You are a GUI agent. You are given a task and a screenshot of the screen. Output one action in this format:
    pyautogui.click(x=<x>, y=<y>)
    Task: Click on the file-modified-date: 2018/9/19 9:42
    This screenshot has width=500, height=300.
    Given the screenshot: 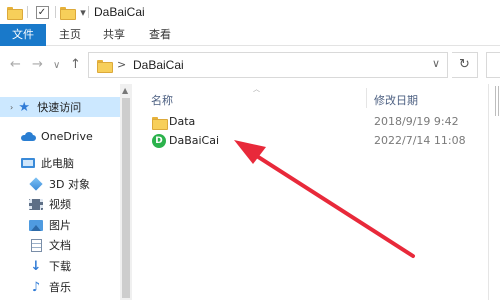 What is the action you would take?
    pyautogui.click(x=416, y=121)
    